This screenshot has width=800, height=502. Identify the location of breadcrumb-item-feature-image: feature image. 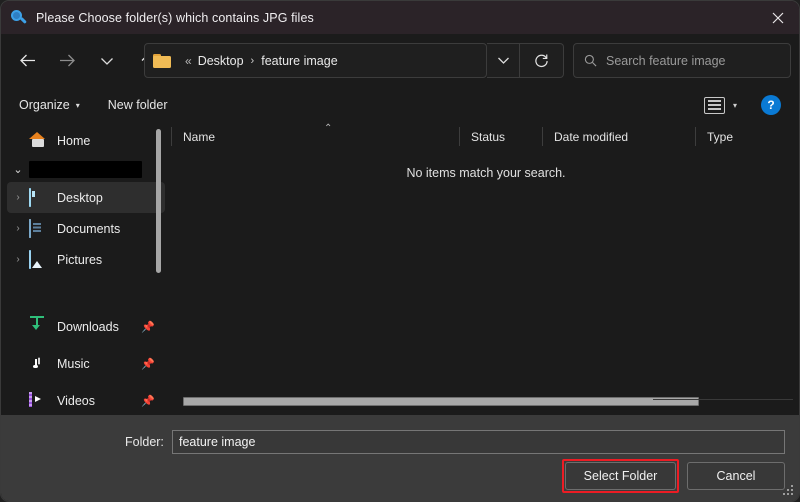
(299, 61).